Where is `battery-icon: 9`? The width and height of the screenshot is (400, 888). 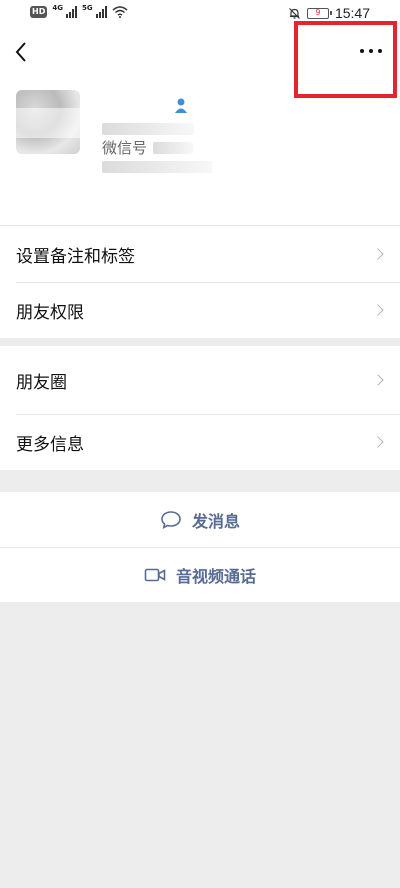 battery-icon: 9 is located at coordinates (319, 13).